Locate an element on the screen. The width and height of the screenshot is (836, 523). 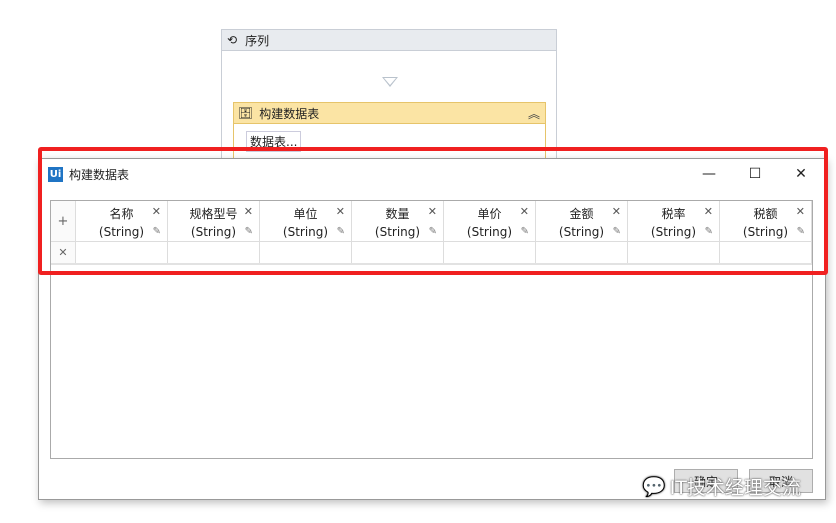
watermark: 💬 IT技术经理交流 is located at coordinates (721, 487).